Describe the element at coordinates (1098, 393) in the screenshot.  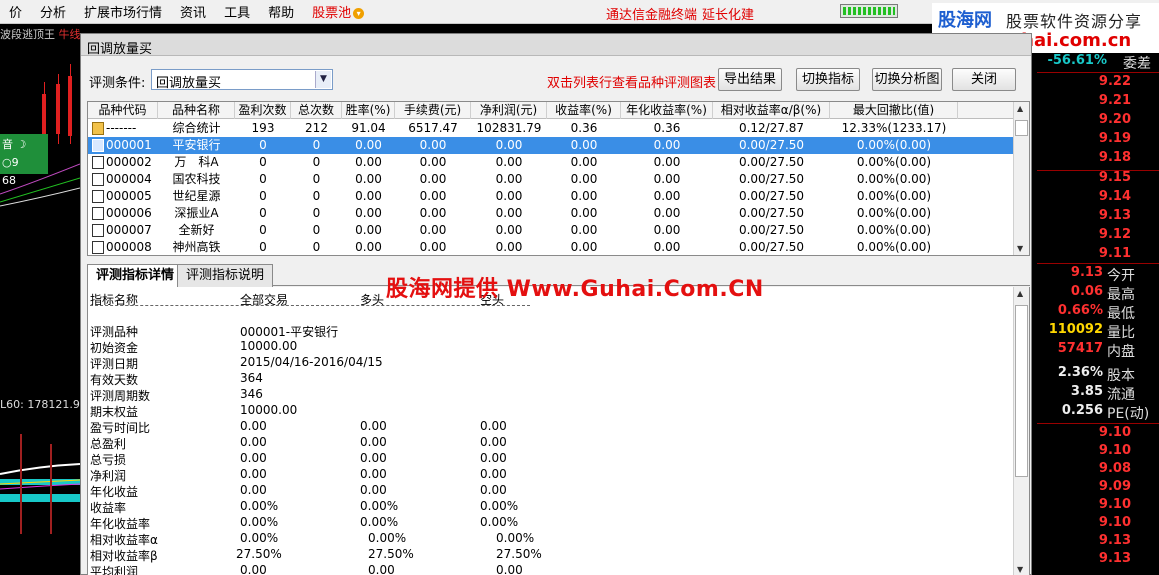
I see `stat-row: 3.85 流通` at that location.